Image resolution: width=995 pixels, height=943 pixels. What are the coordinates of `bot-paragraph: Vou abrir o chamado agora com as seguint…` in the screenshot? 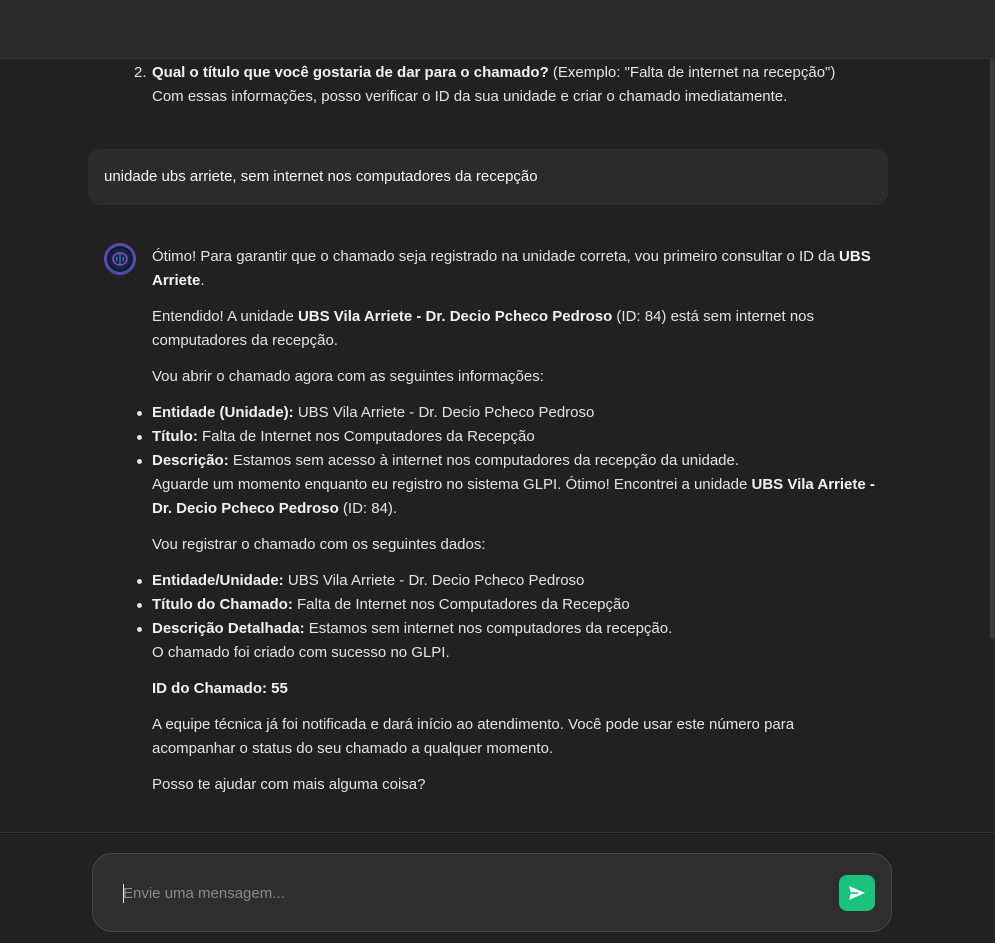 It's located at (348, 376).